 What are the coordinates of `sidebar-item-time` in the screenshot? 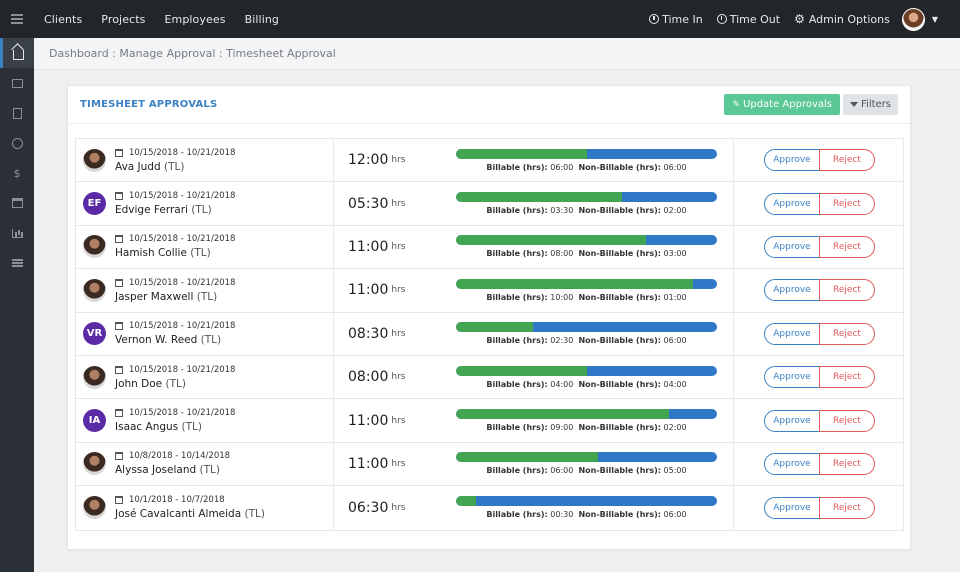 It's located at (17, 143).